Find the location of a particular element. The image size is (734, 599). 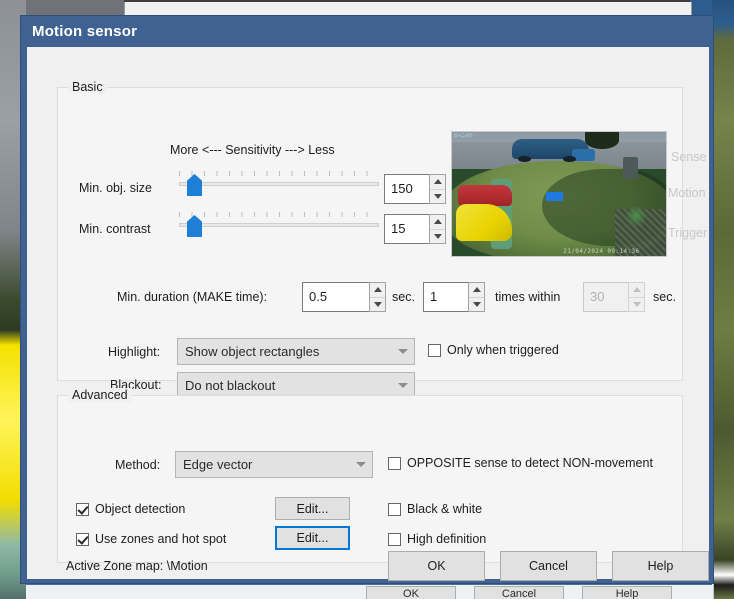

advanced-group-title: Advanced is located at coordinates (100, 395).